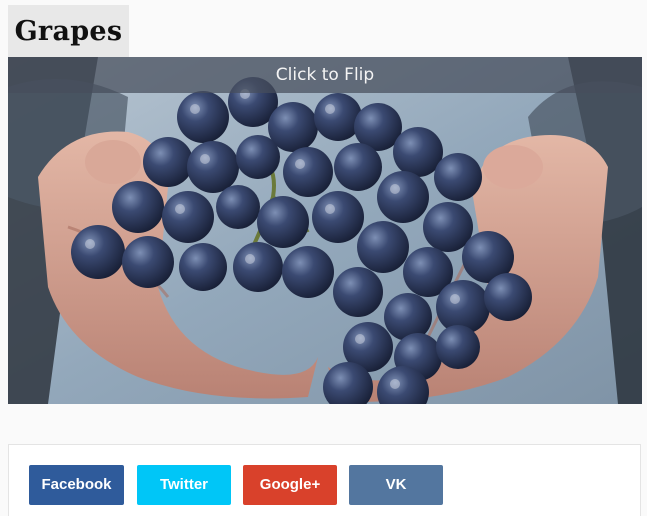 Image resolution: width=647 pixels, height=516 pixels. I want to click on card-title-tab: Grapes, so click(68, 31).